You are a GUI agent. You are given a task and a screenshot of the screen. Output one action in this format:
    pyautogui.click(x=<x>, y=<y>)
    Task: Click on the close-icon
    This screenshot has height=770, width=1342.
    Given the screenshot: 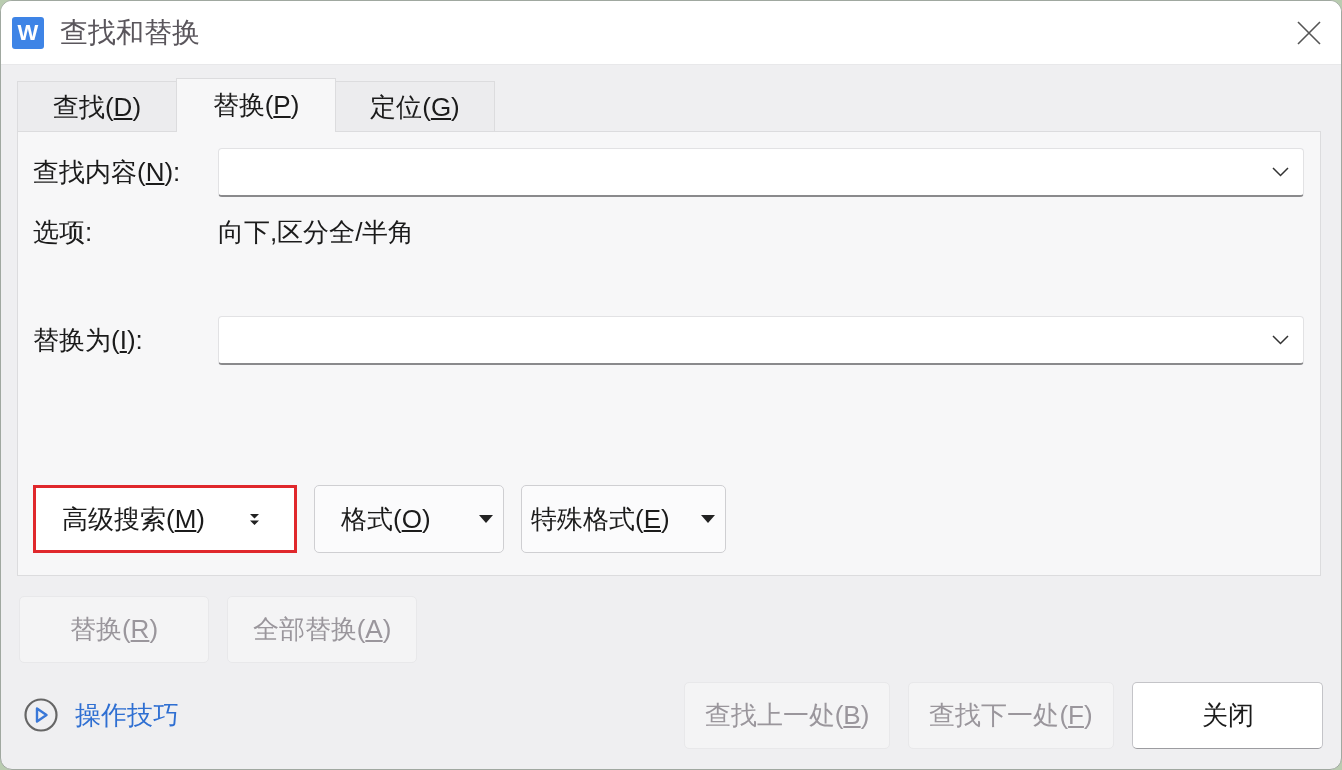 What is the action you would take?
    pyautogui.click(x=1309, y=32)
    